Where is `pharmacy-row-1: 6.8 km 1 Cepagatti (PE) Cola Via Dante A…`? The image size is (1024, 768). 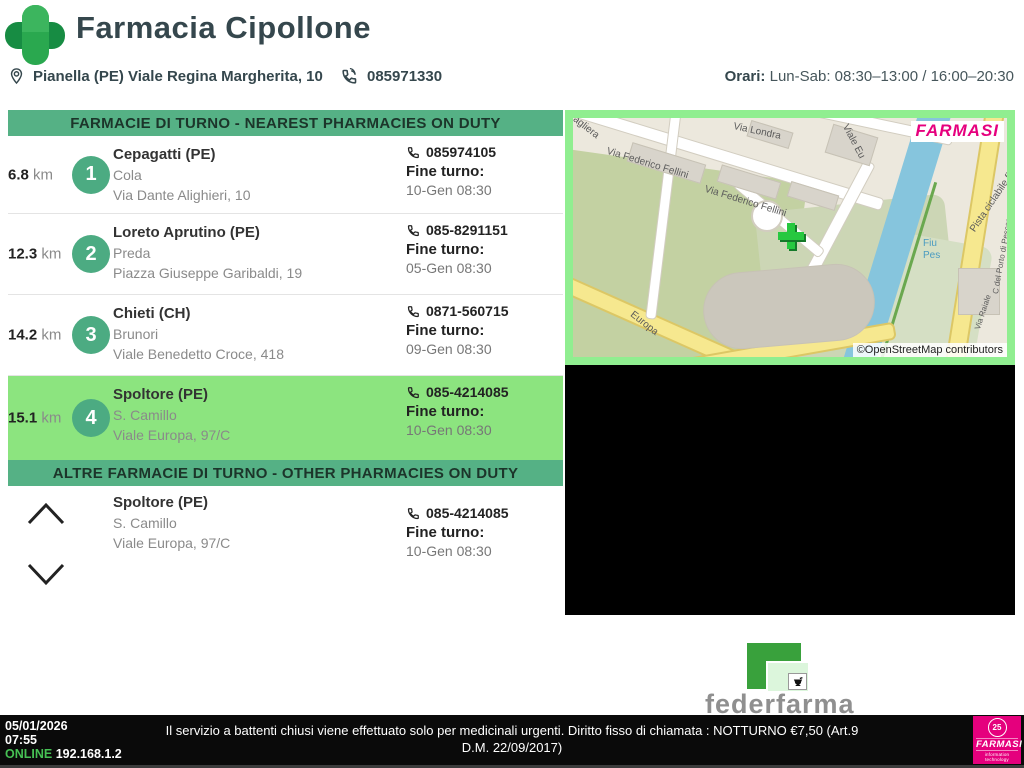
pharmacy-row-1: 6.8 km 1 Cepagatti (PE) Cola Via Dante A… is located at coordinates (285, 175).